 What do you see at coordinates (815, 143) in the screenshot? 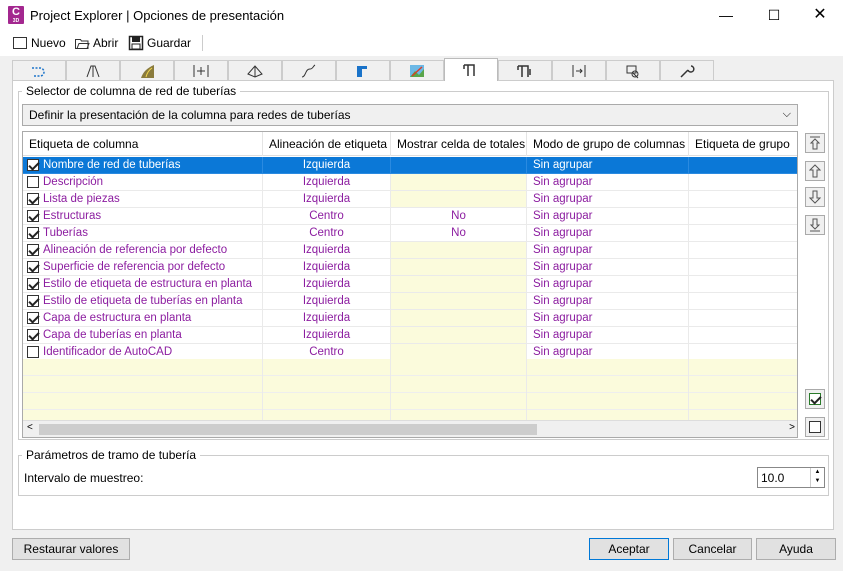
I see `move-to-top-button` at bounding box center [815, 143].